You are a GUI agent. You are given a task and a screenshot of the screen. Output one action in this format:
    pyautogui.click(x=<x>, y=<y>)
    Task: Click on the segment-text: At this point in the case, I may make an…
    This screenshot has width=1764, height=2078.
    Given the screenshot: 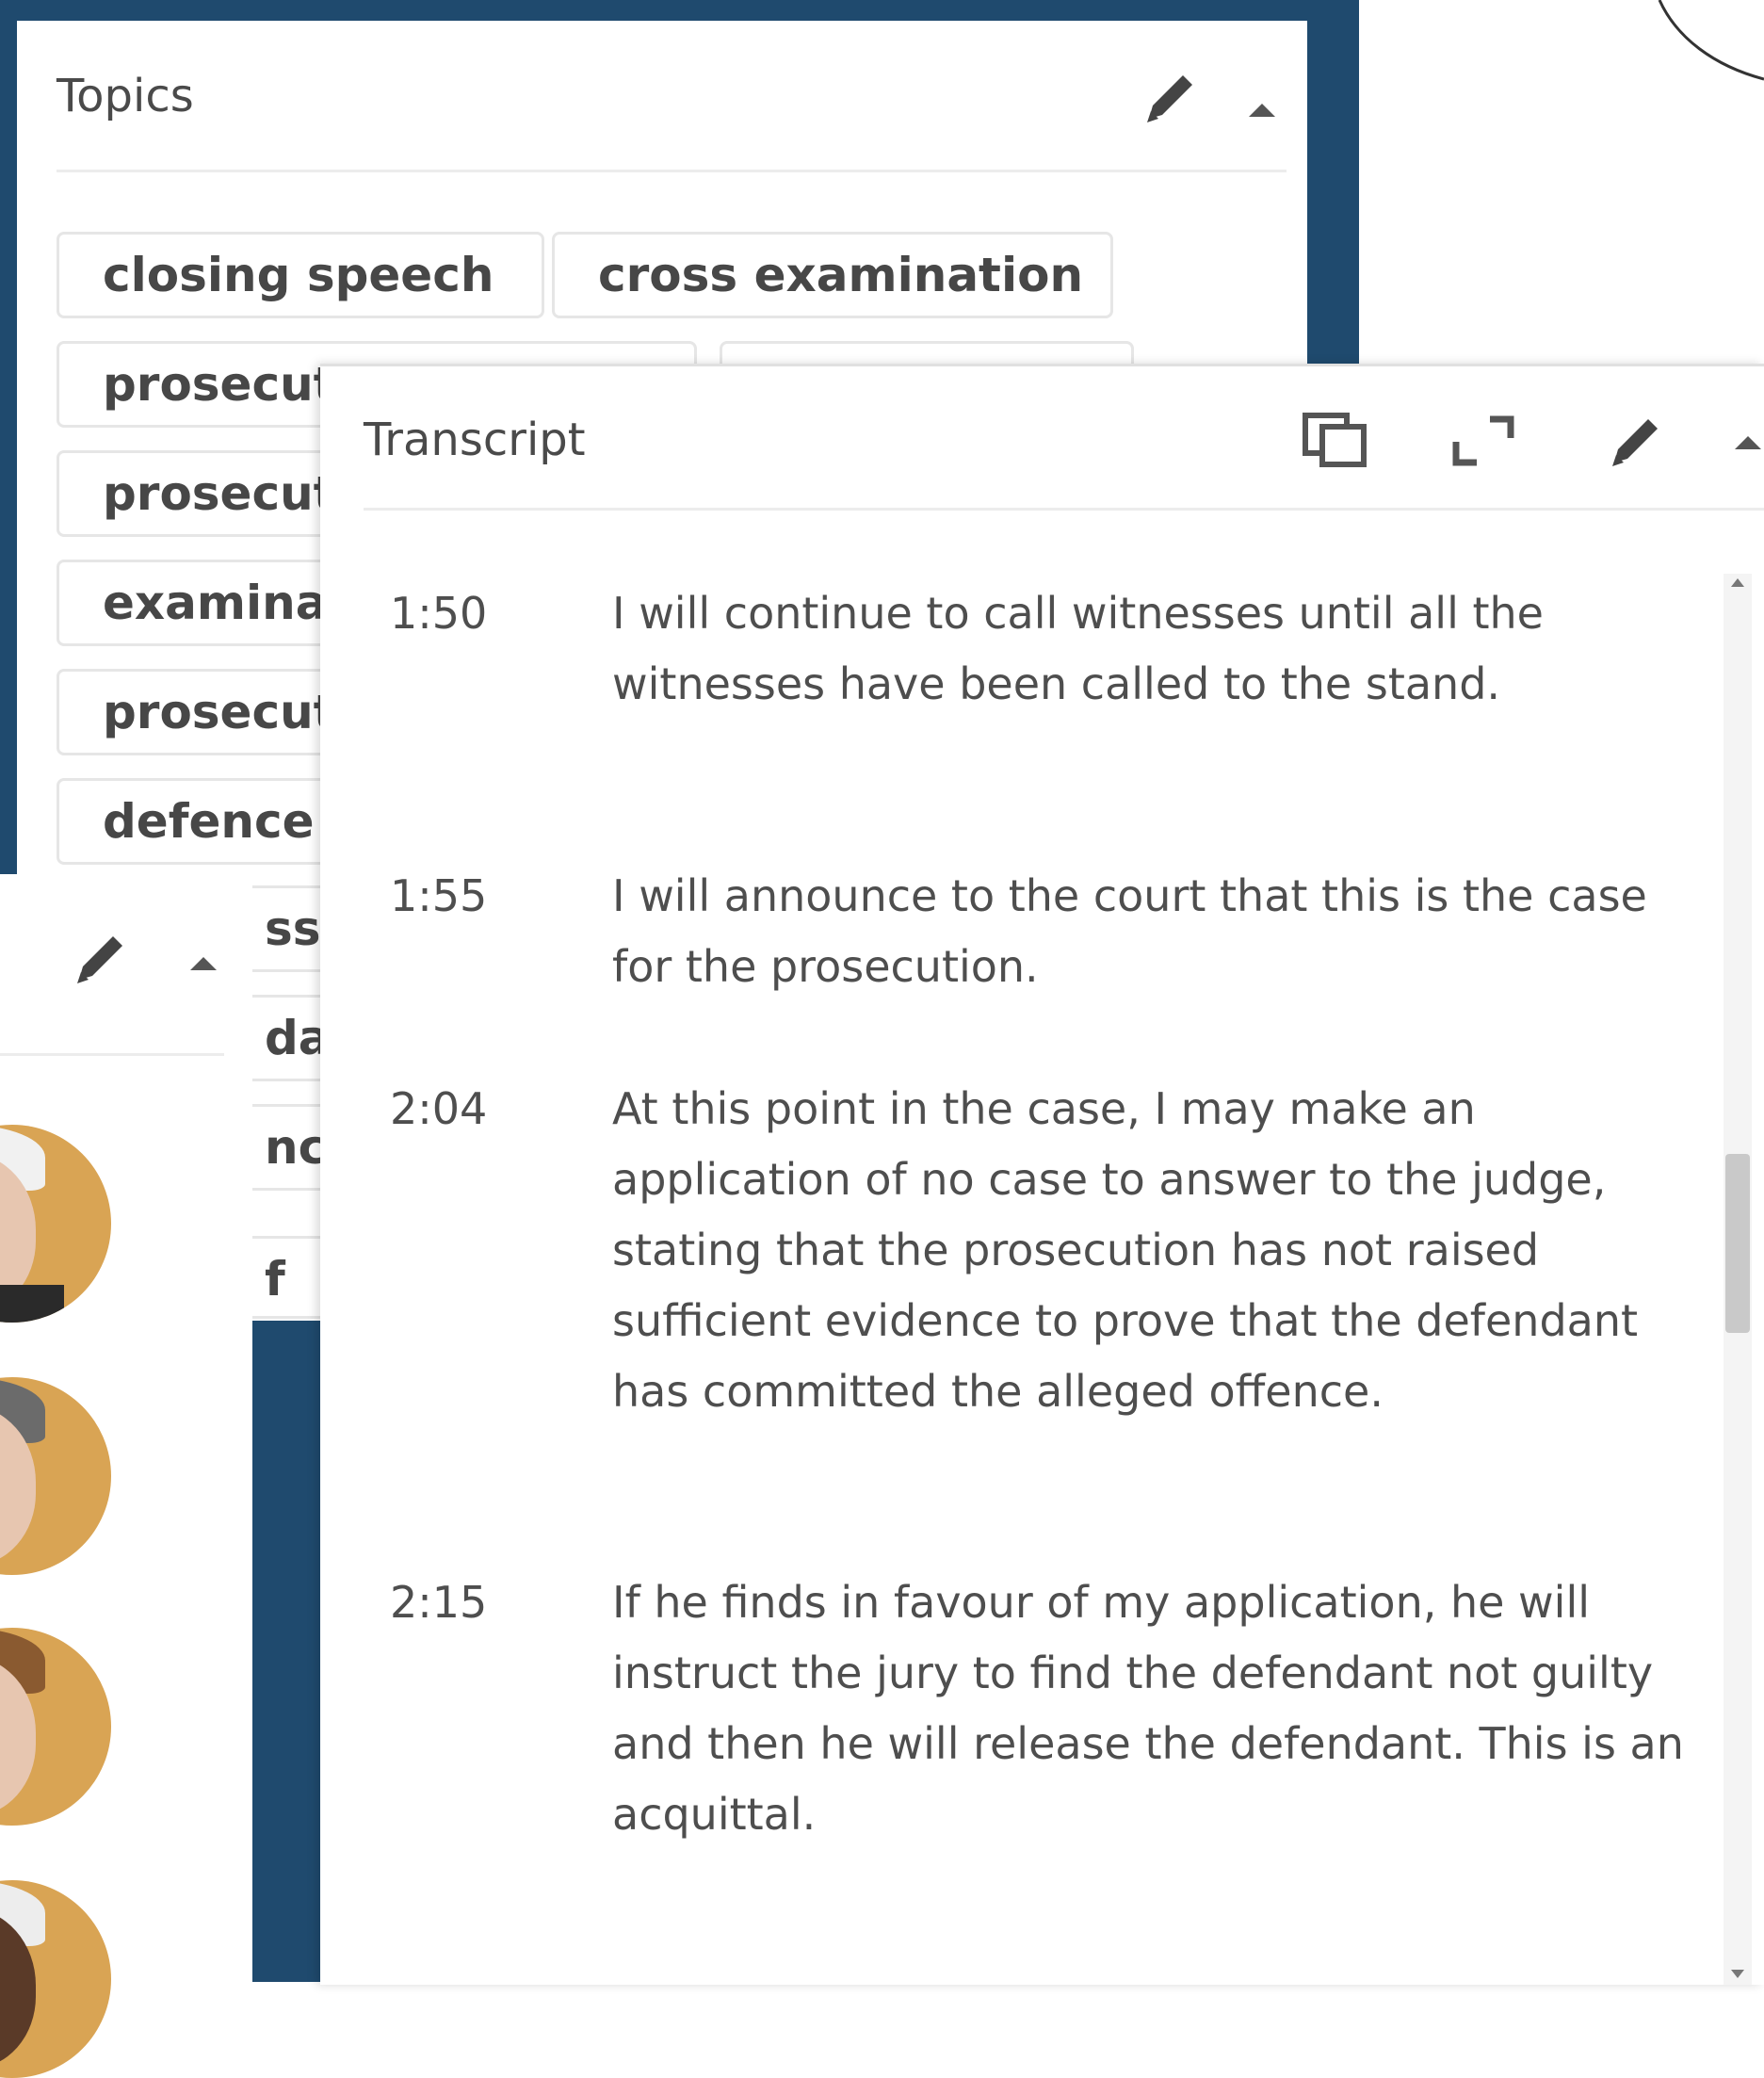 What is the action you would take?
    pyautogui.click(x=1125, y=1250)
    